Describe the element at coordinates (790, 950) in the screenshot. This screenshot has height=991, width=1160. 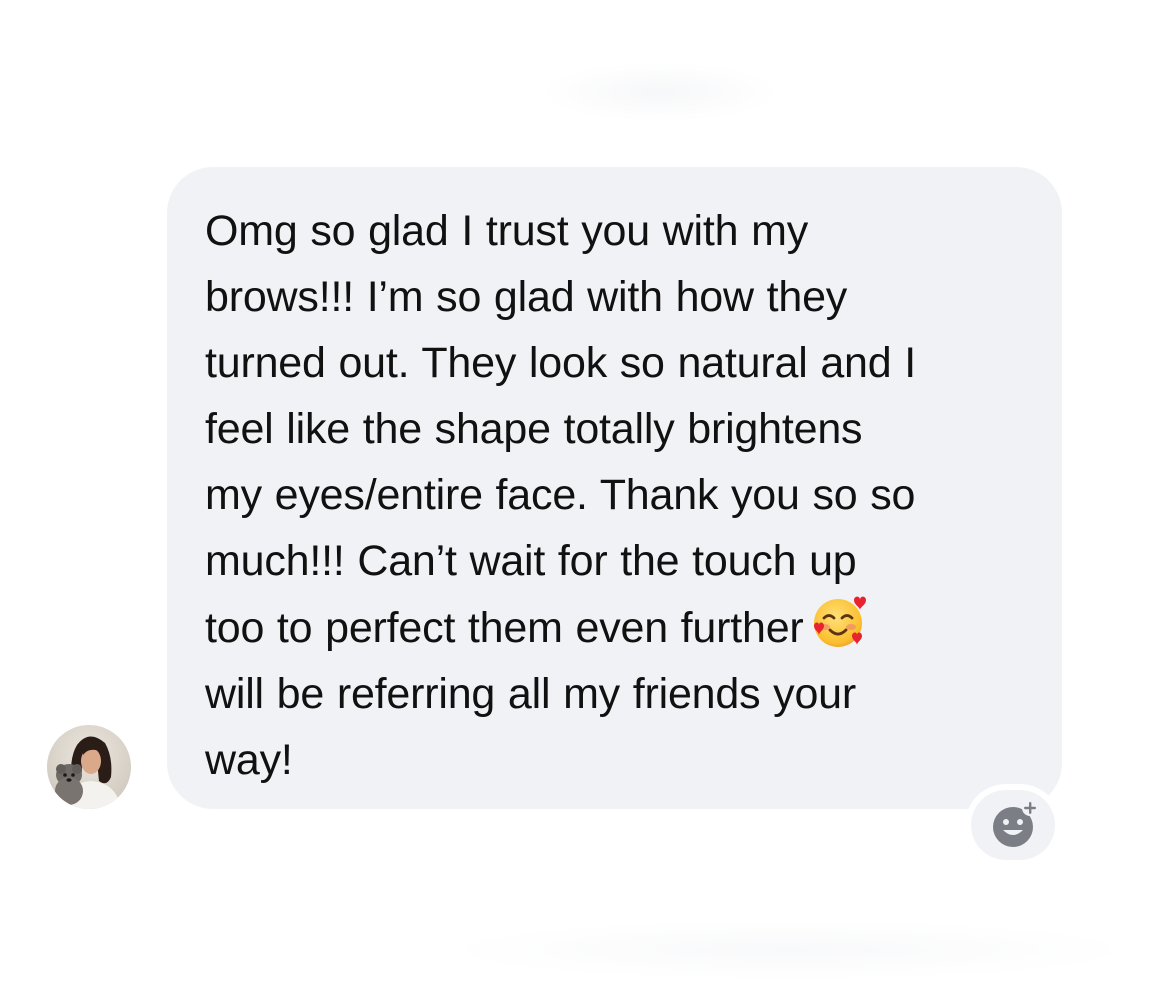
I see `blurred-footer-remnant` at that location.